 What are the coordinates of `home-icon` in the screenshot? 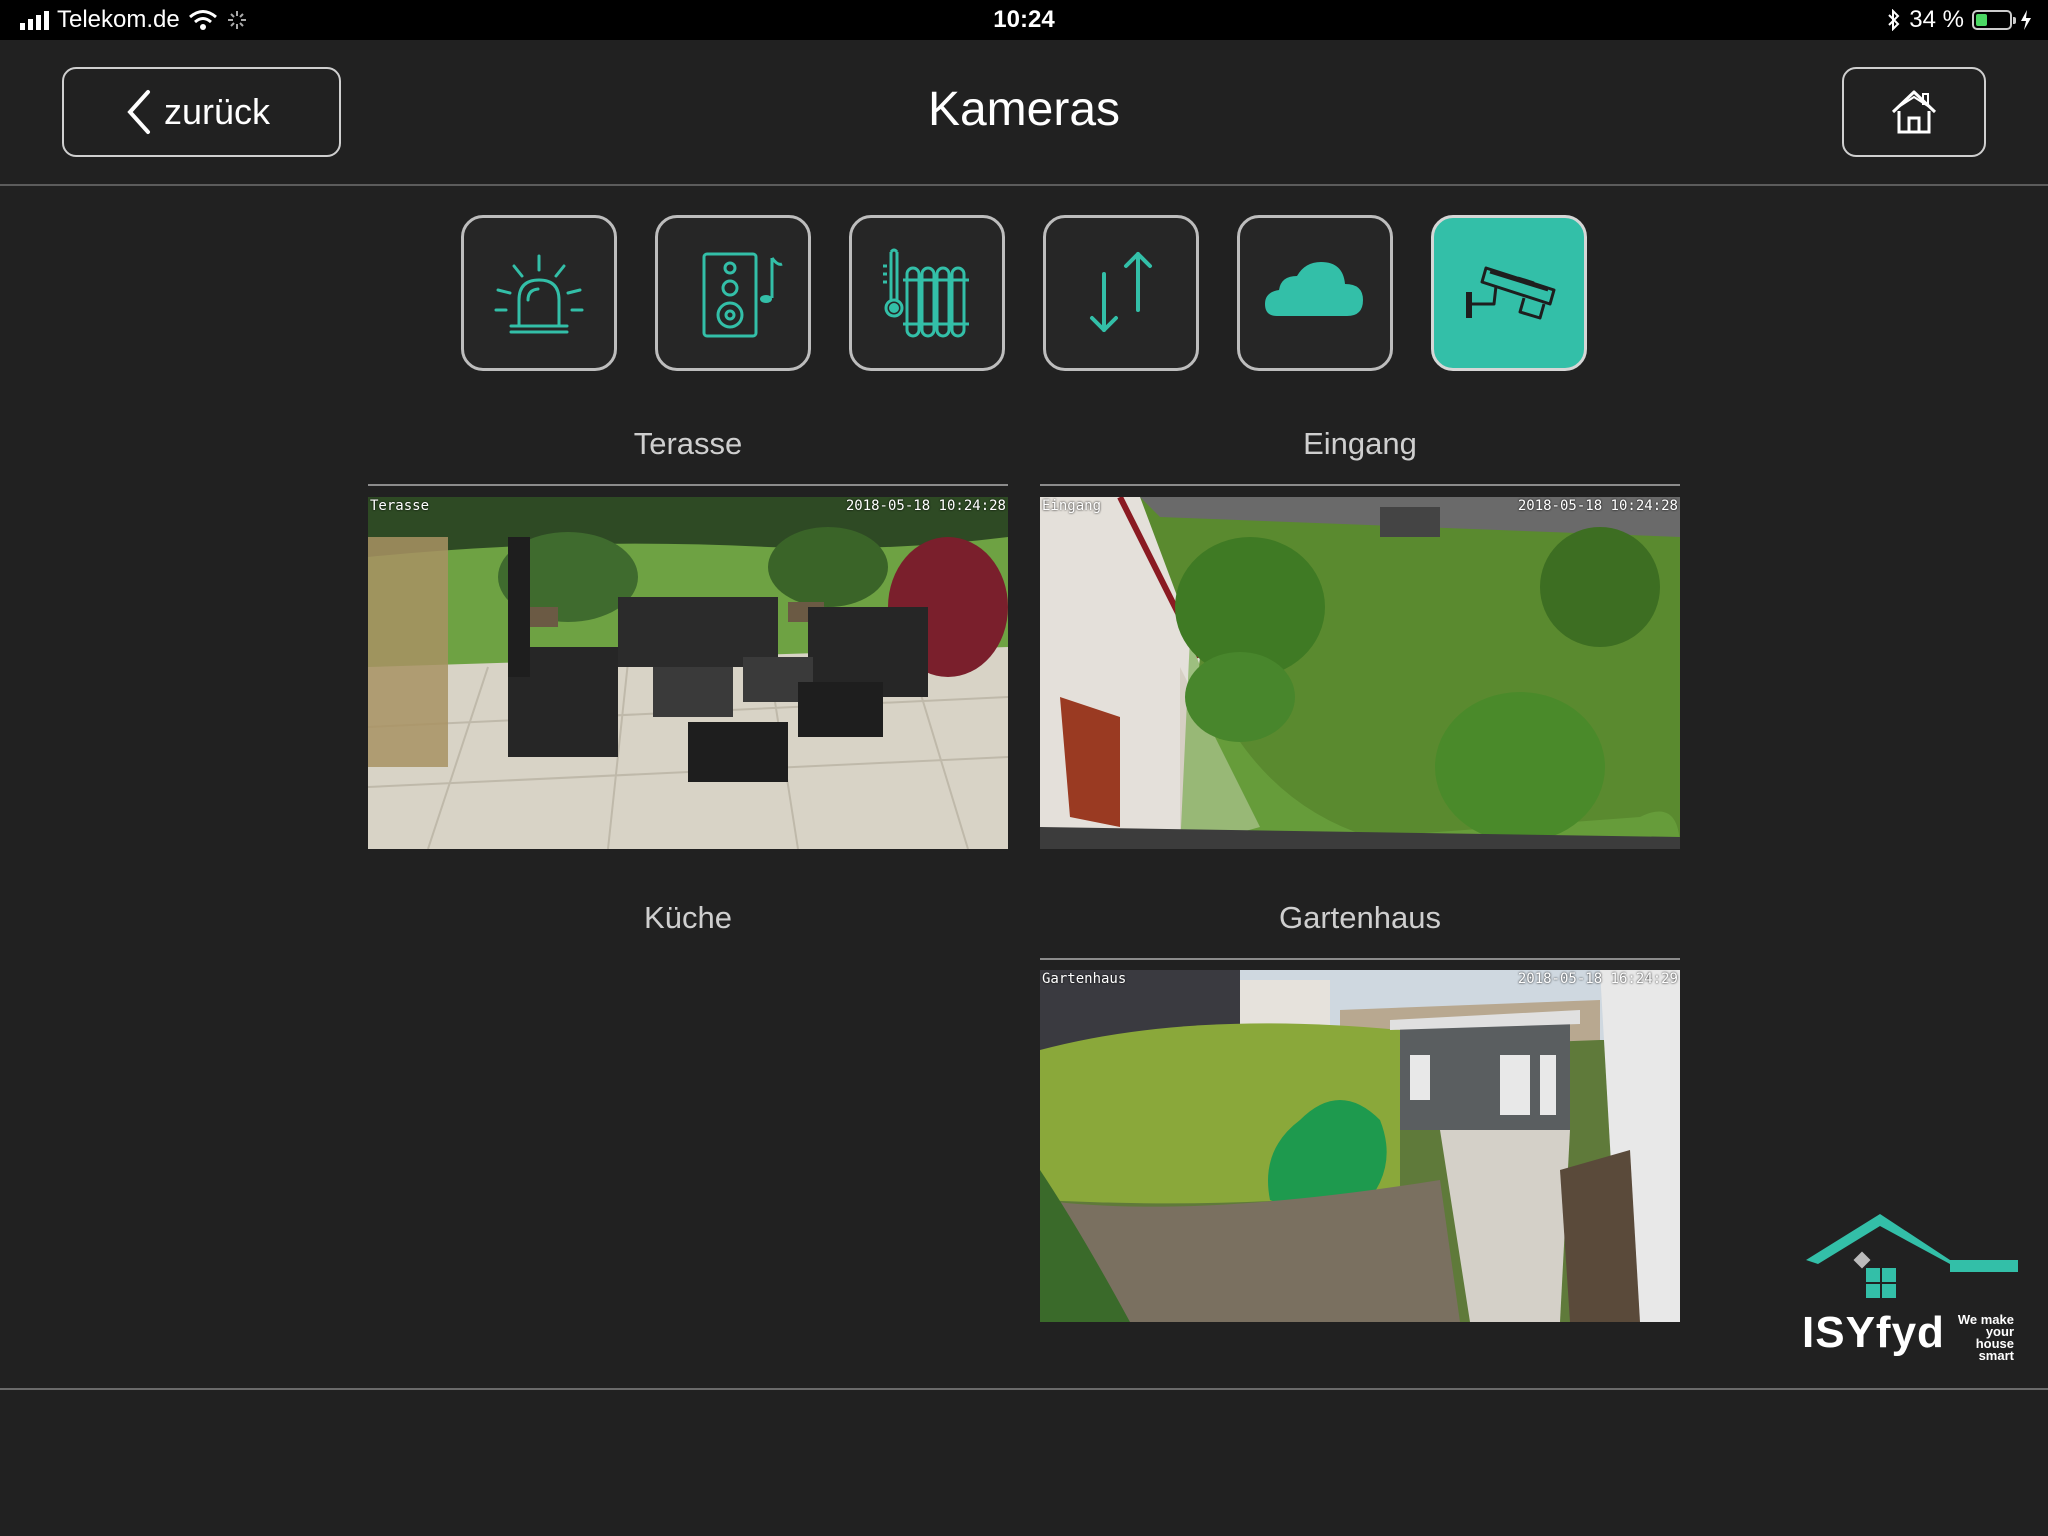 It's located at (1914, 112).